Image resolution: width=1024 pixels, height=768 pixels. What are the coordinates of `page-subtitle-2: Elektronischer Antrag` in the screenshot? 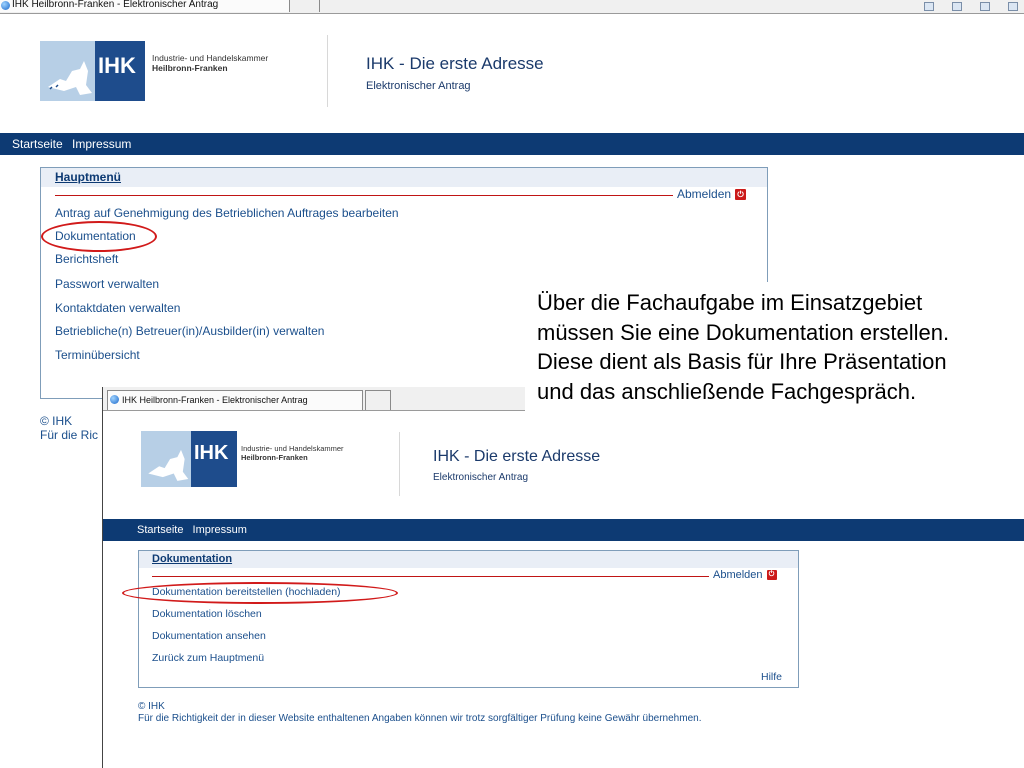 It's located at (481, 477).